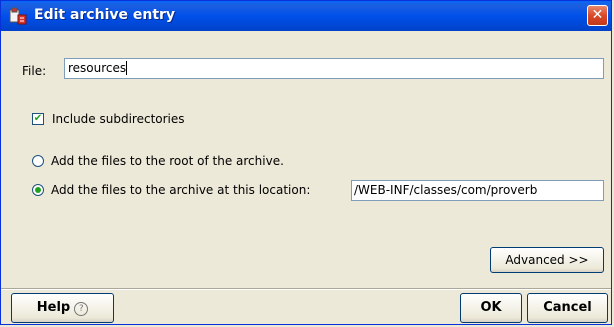  I want to click on radio-root, so click(38, 161).